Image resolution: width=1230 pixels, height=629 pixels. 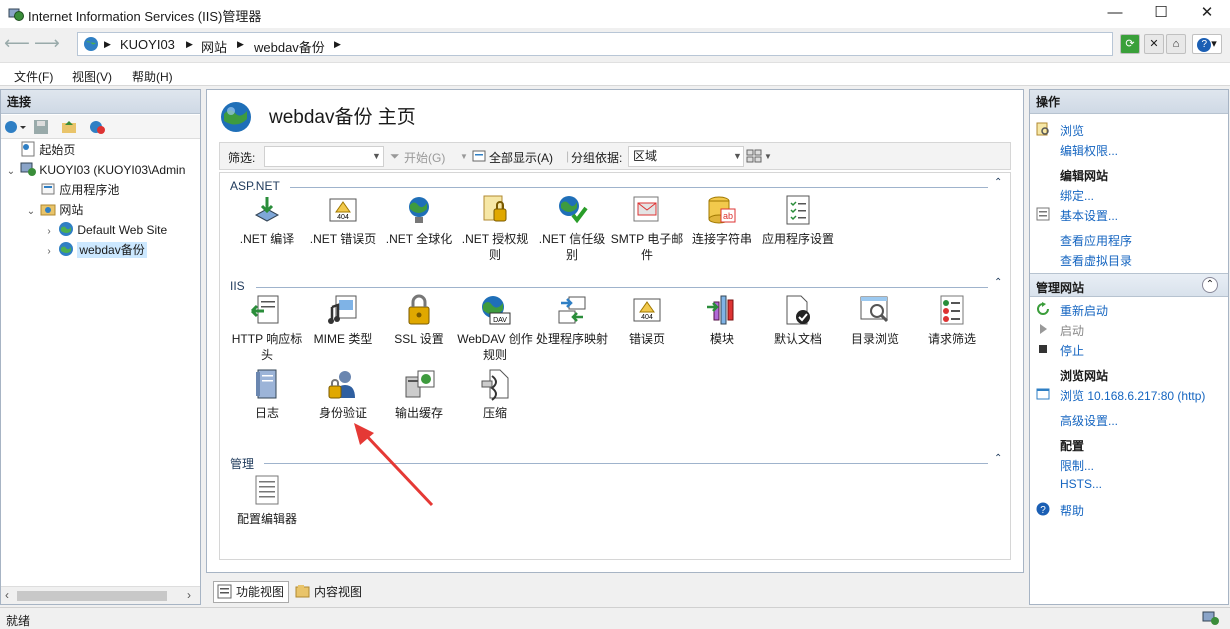 What do you see at coordinates (1176, 44) in the screenshot?
I see `home-icon: ⌂` at bounding box center [1176, 44].